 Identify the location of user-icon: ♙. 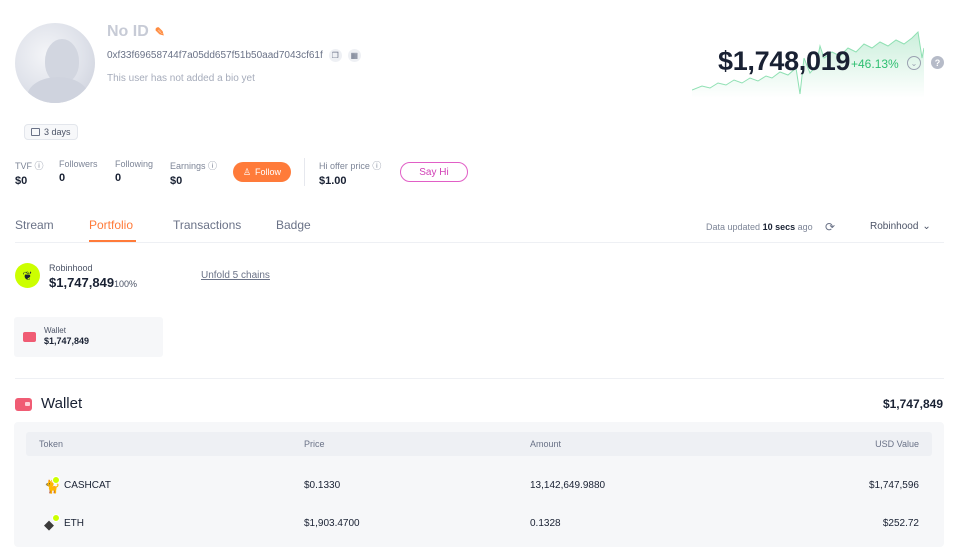
(247, 171).